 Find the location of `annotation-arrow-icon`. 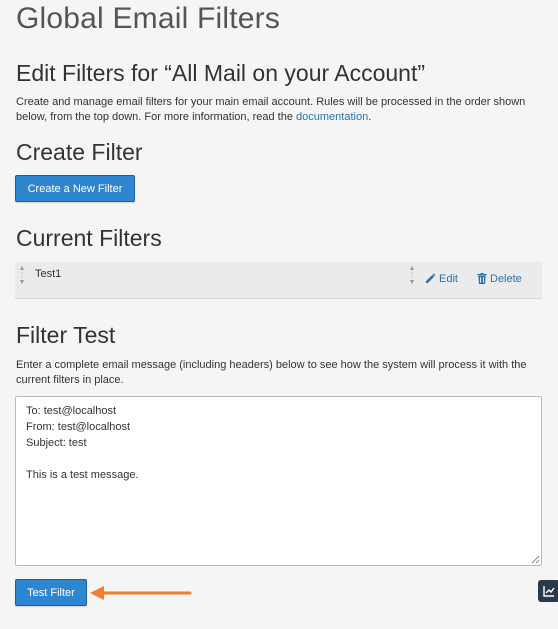

annotation-arrow-icon is located at coordinates (141, 593).